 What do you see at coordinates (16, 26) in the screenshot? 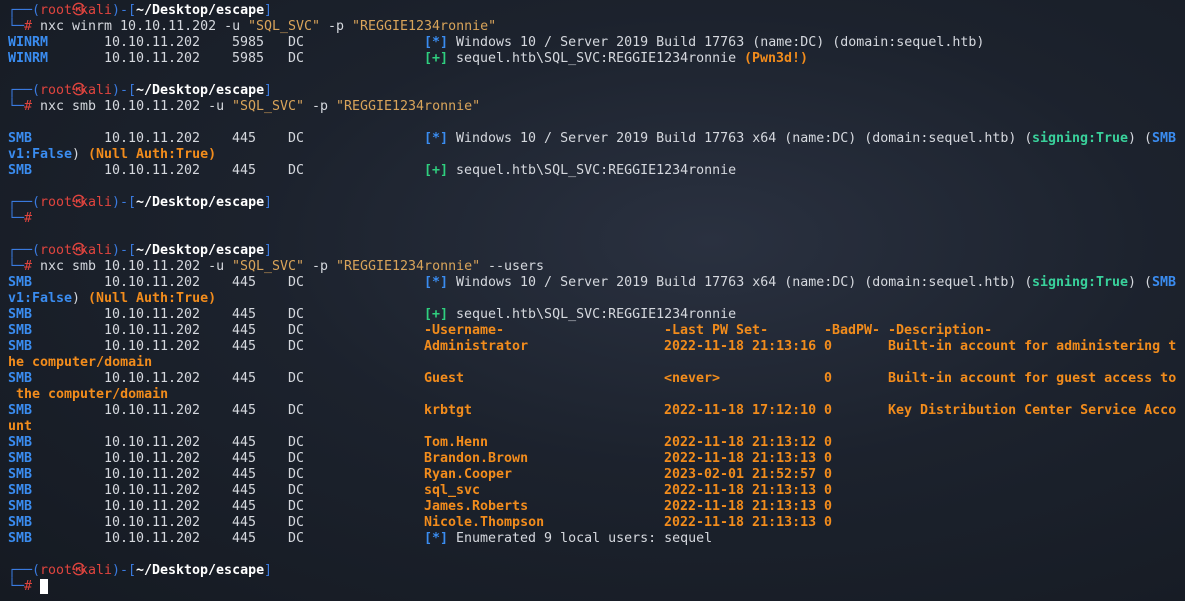
I see `prompt-frame: └─` at bounding box center [16, 26].